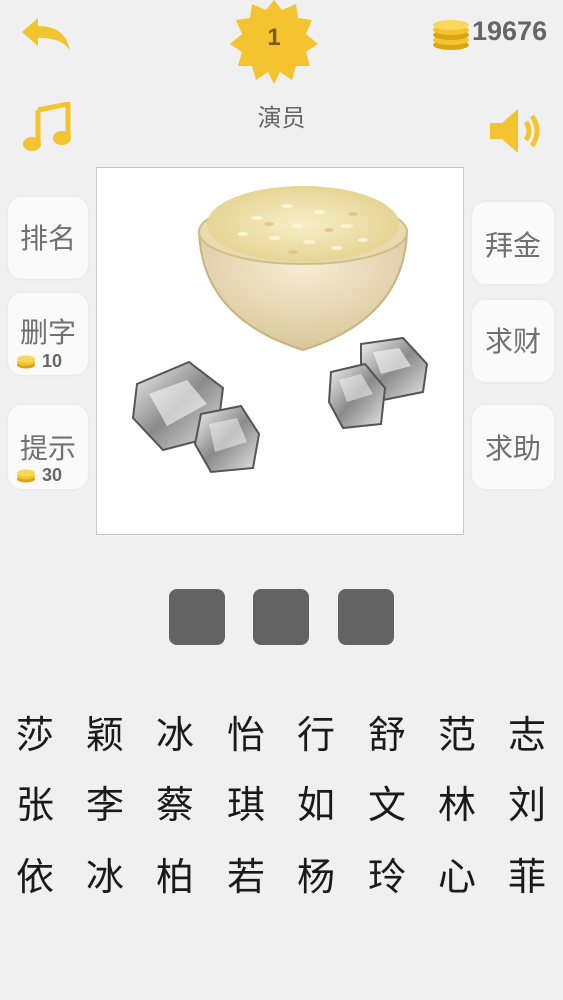  I want to click on ranking-button: 排名, so click(48, 238).